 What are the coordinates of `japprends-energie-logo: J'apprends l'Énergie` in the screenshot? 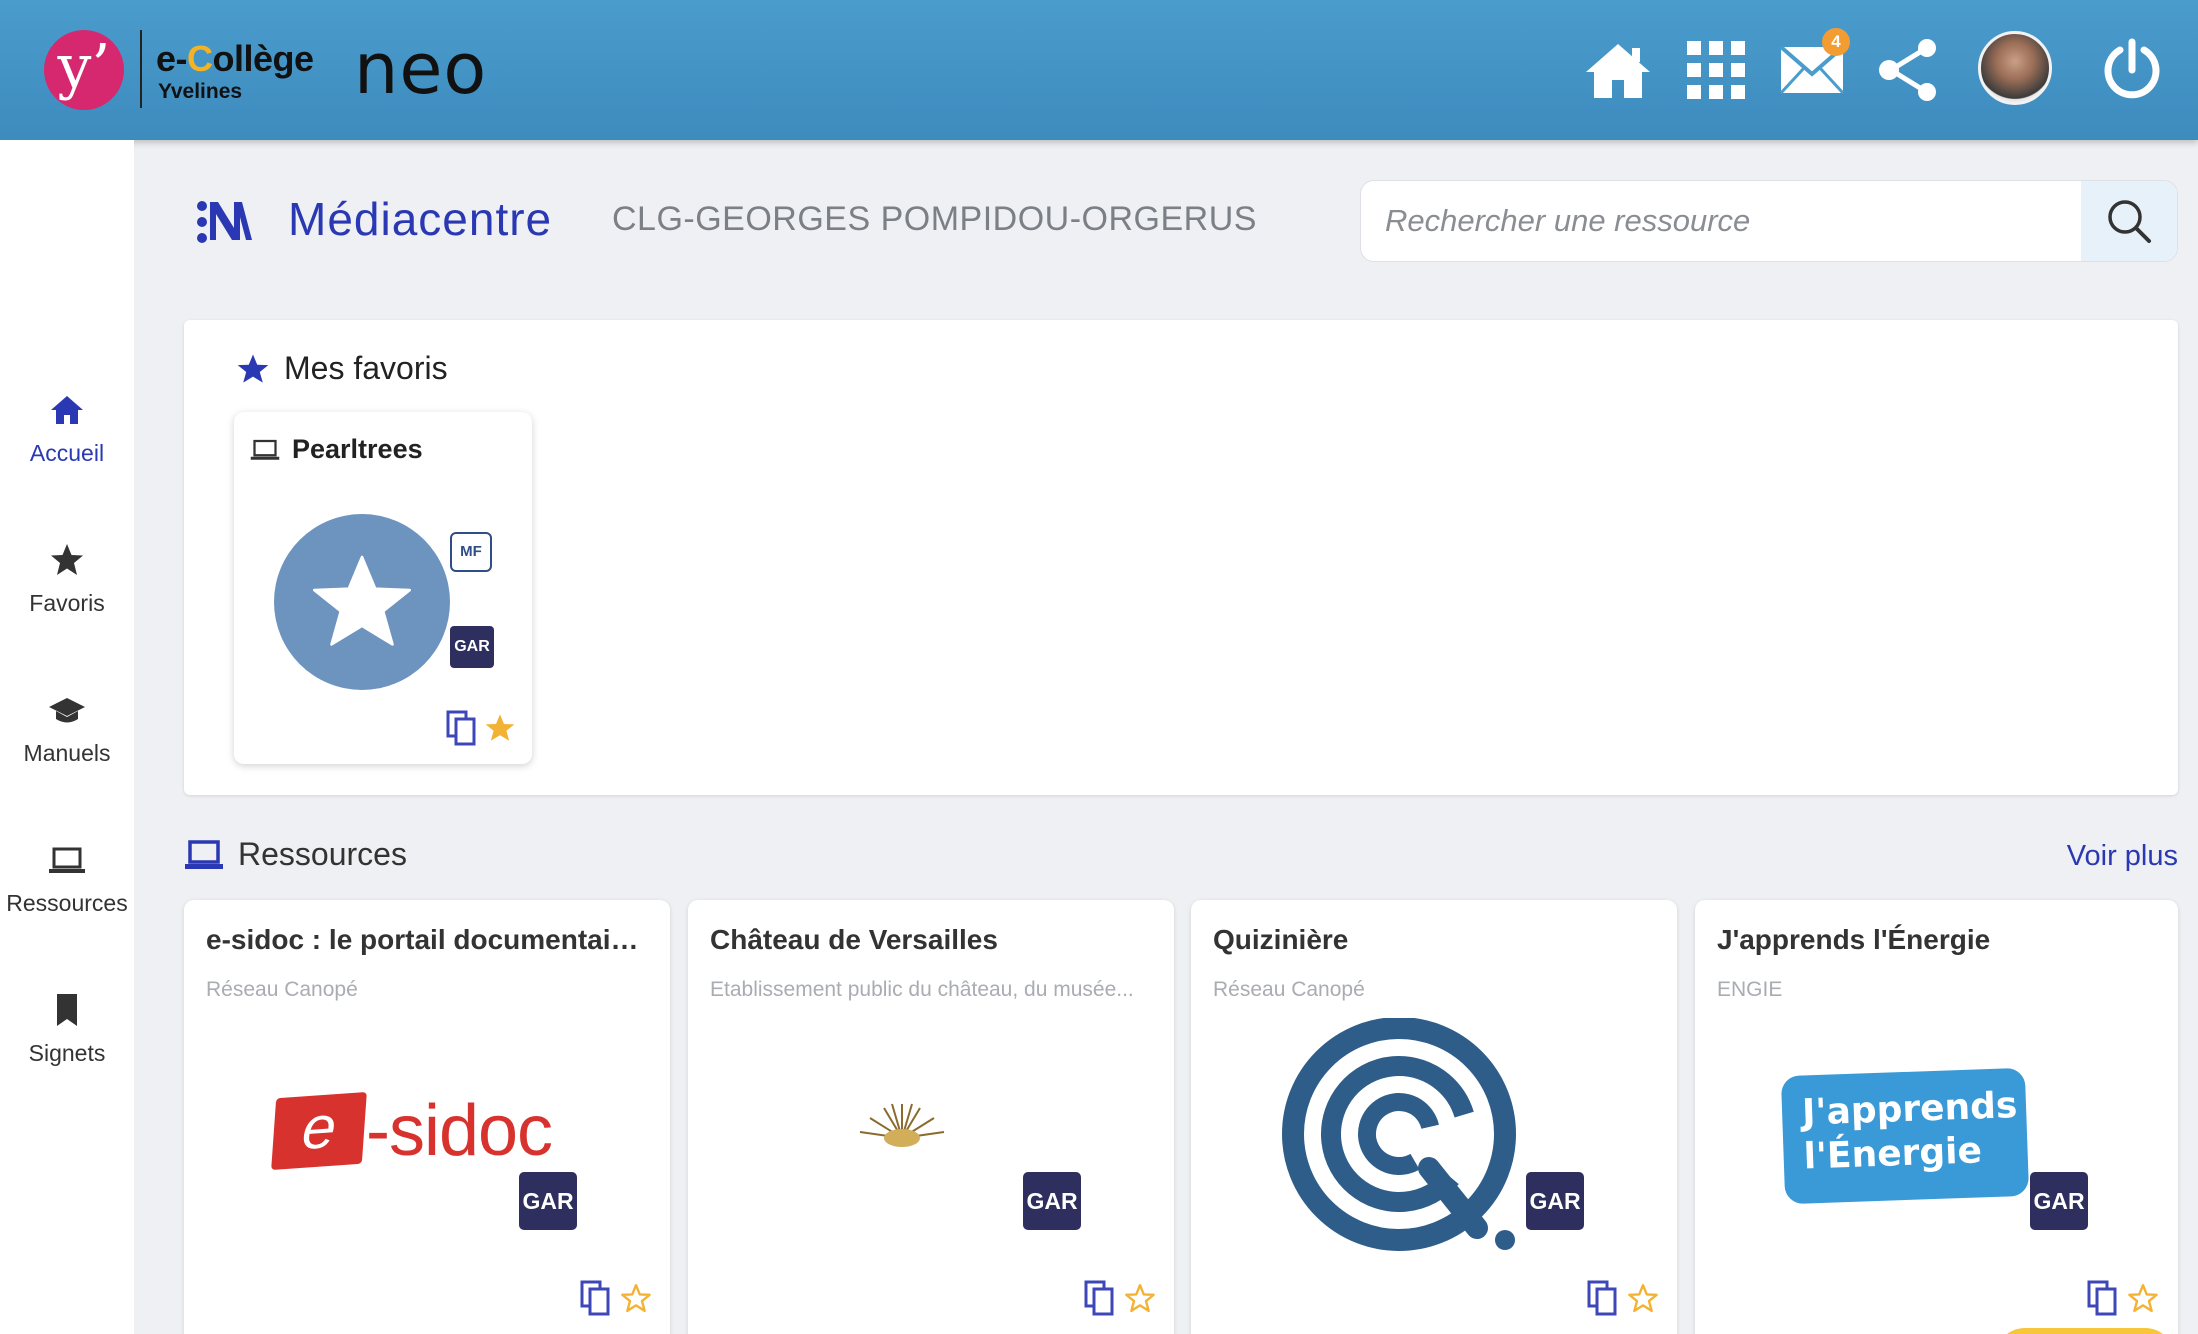 It's located at (1905, 1136).